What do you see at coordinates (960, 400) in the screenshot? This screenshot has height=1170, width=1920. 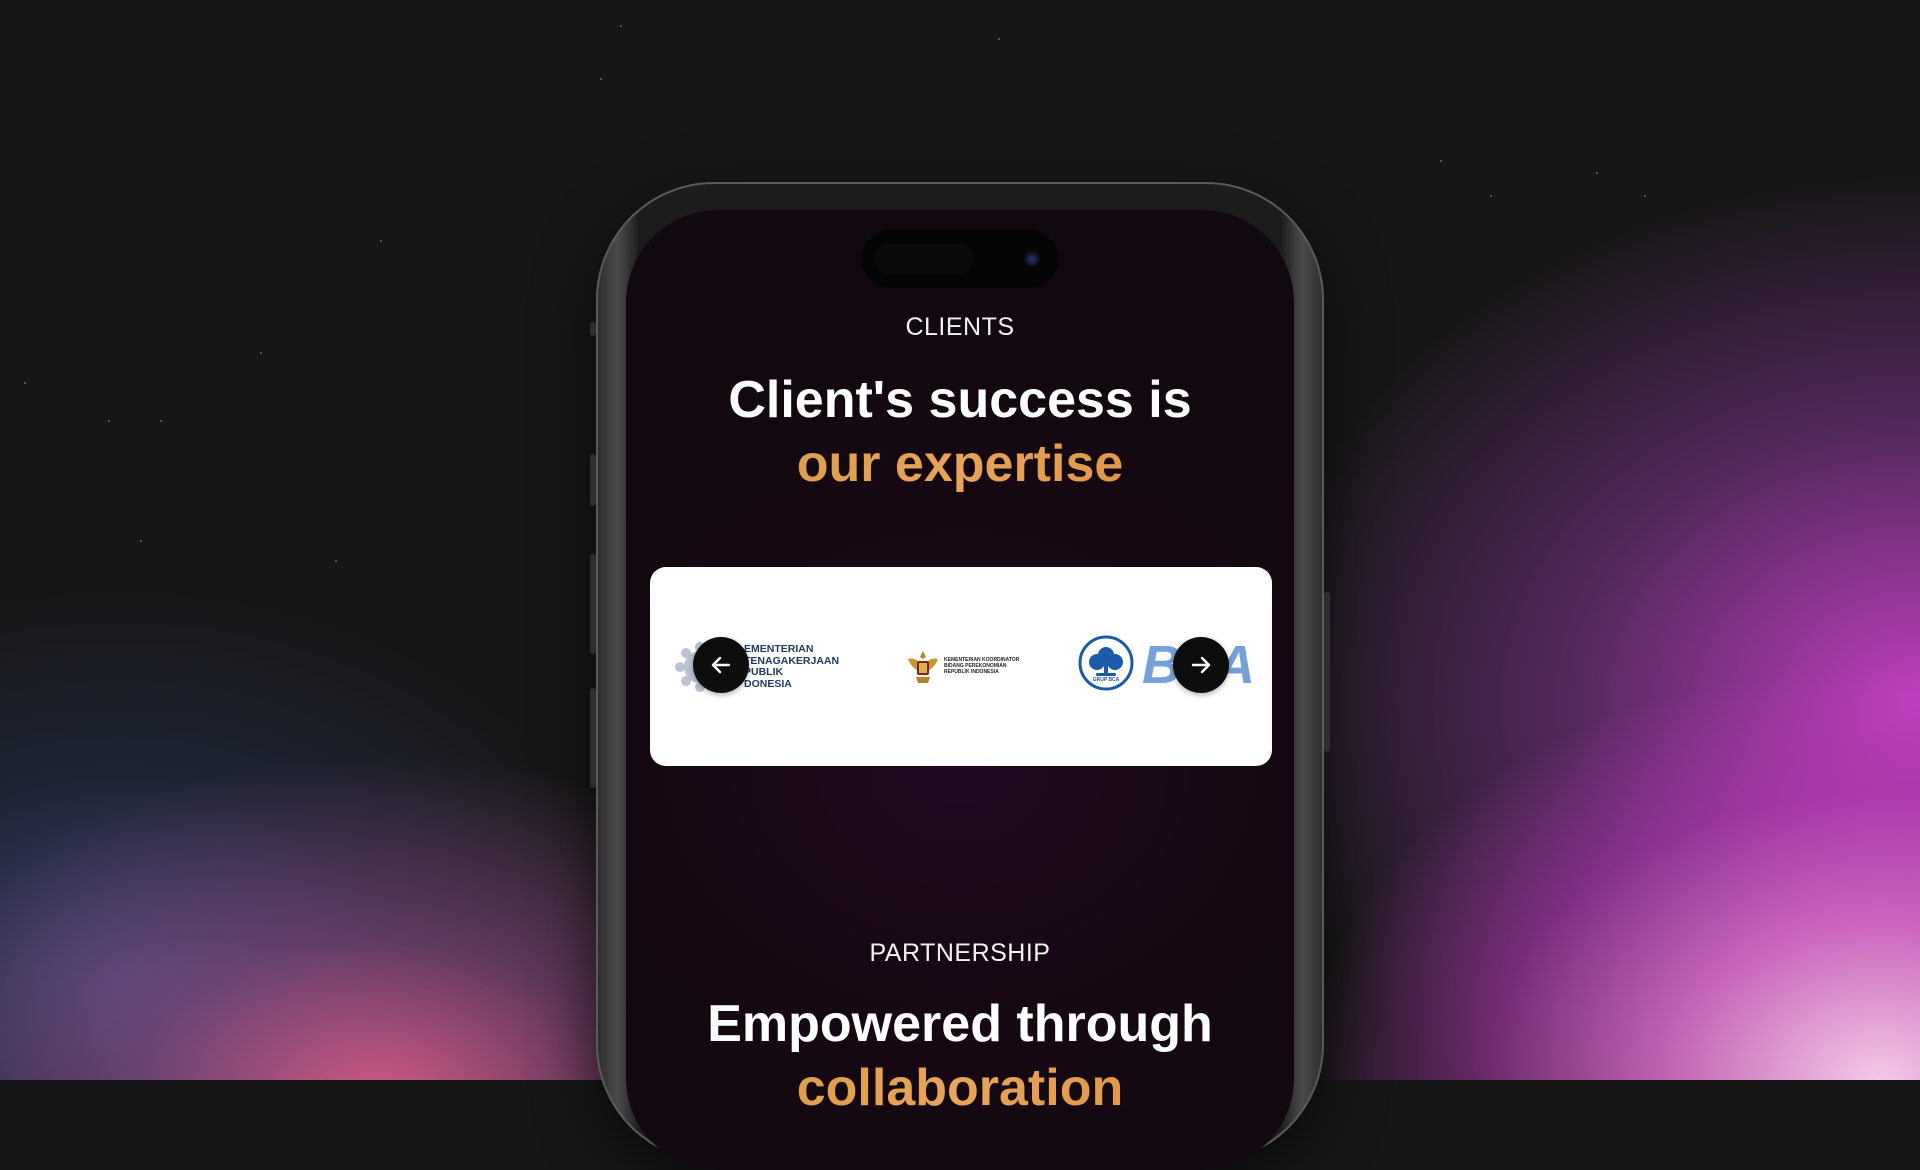 I see `clients-headline-line1: Client's success is` at bounding box center [960, 400].